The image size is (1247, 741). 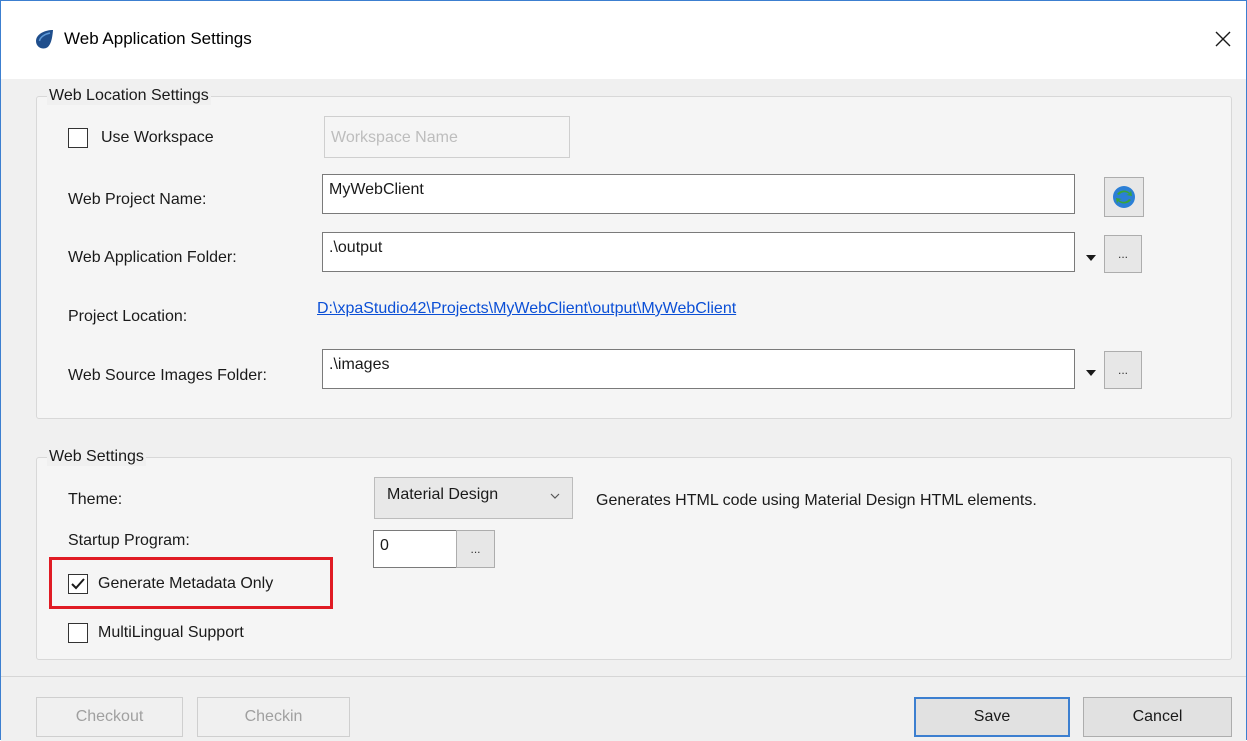 I want to click on startup-program-label: Startup Program:, so click(x=129, y=540).